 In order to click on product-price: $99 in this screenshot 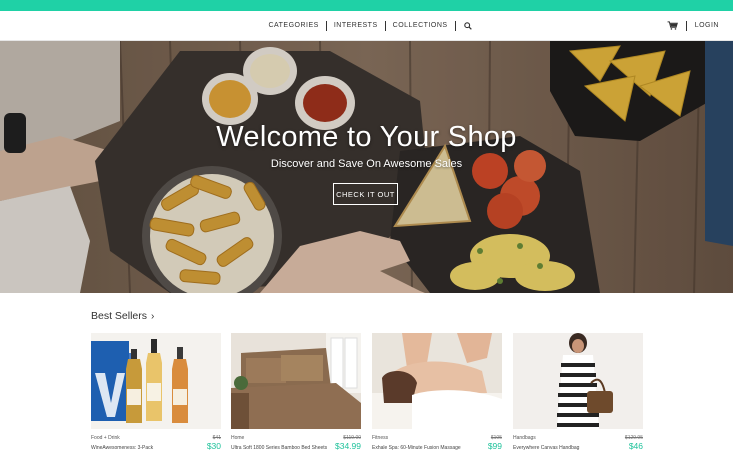, I will do `click(494, 446)`.